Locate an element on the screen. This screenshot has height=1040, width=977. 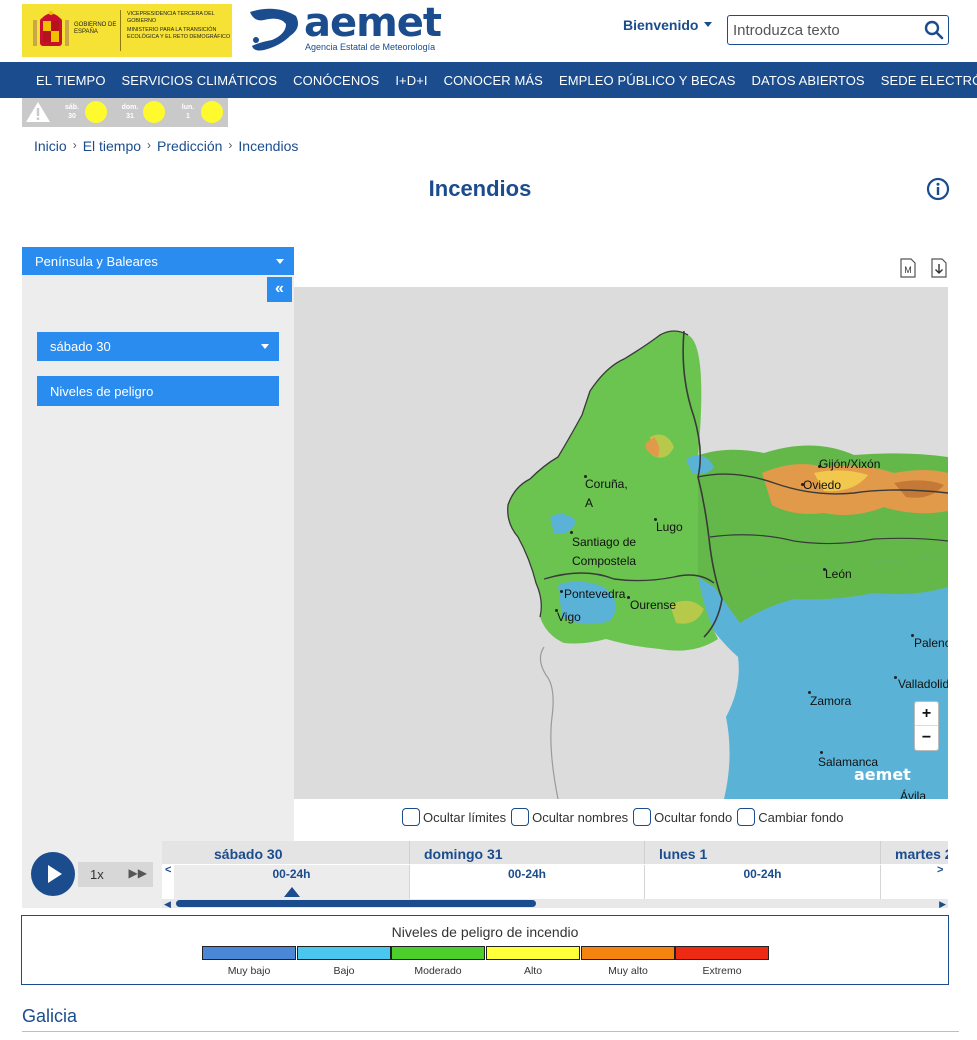
city-santiago: Santiago de is located at coordinates (604, 542).